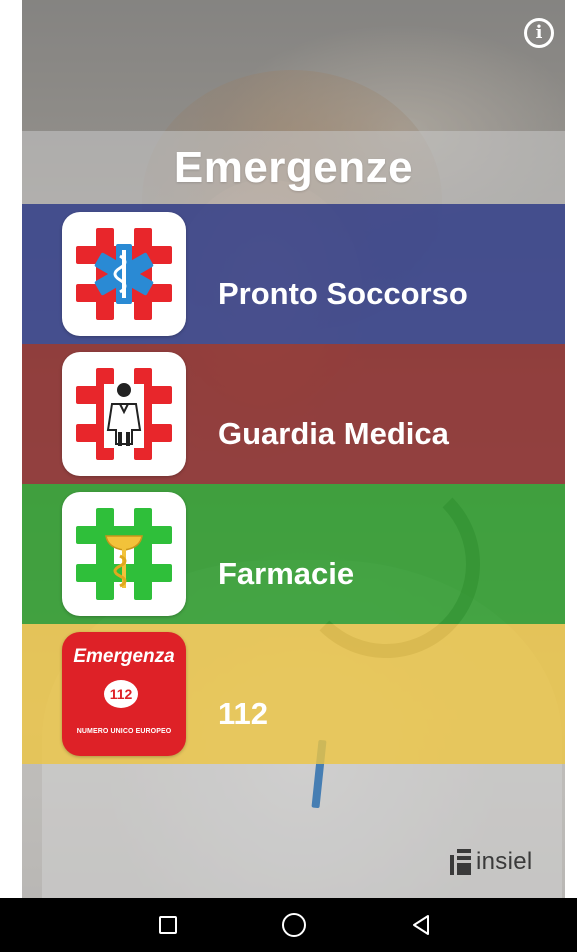  I want to click on bottom-area, so click(293, 831).